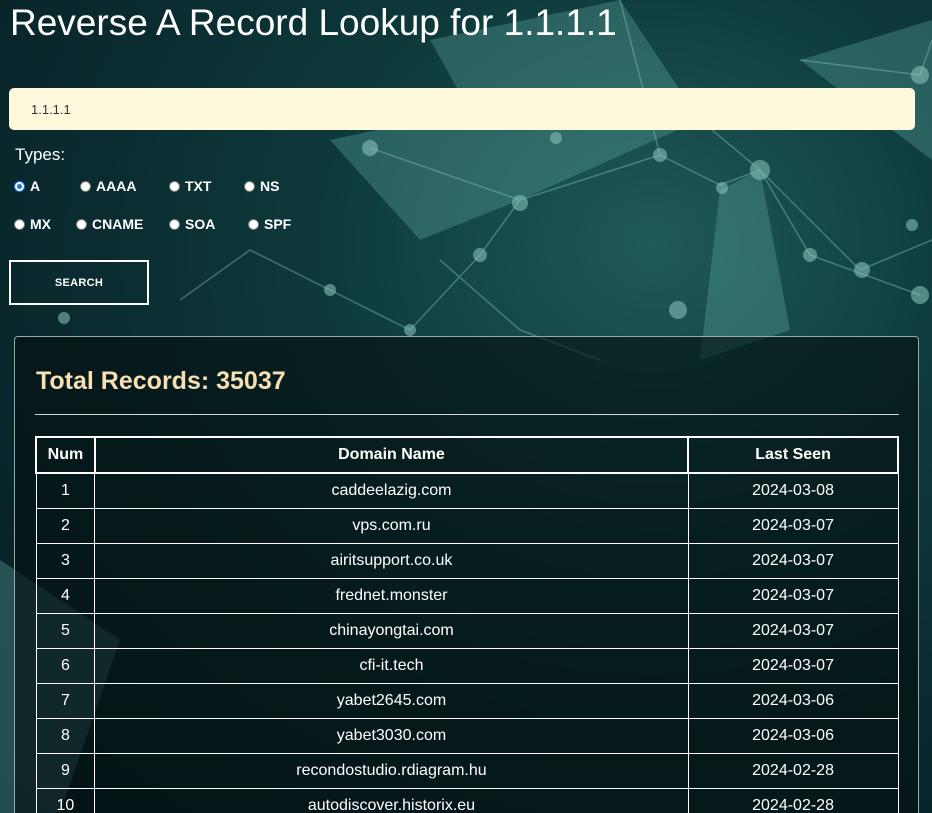 This screenshot has width=932, height=813. I want to click on table-row: 6 cfi-it.tech 2024-03-07, so click(467, 666).